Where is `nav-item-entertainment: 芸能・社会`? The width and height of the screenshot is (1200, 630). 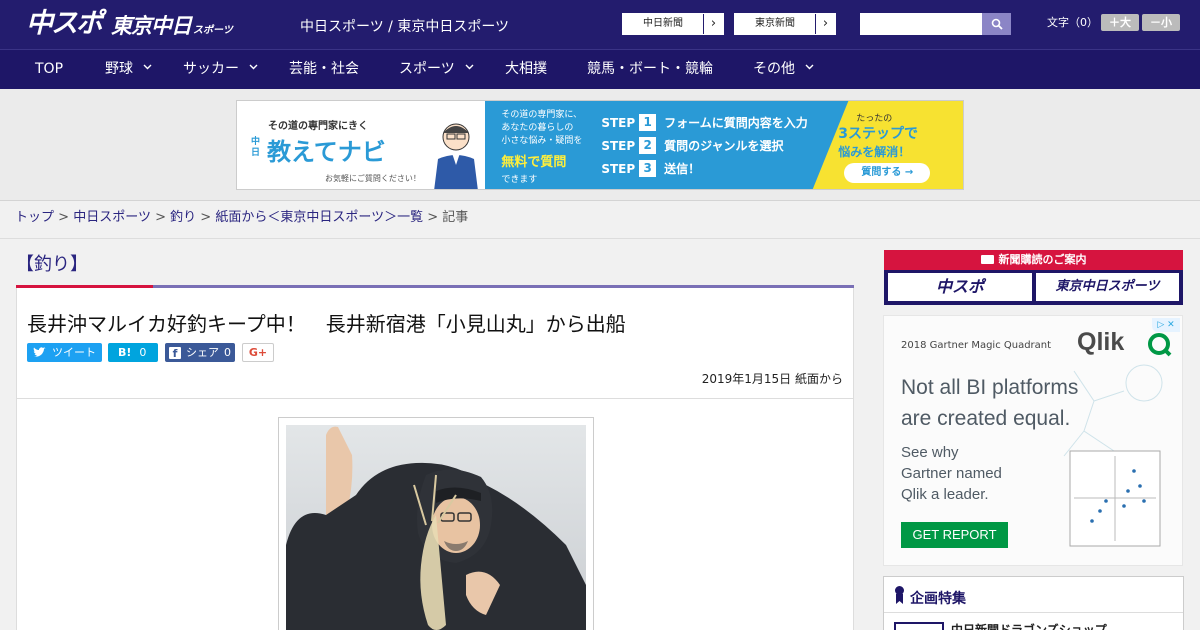
nav-item-entertainment: 芸能・社会 is located at coordinates (324, 69).